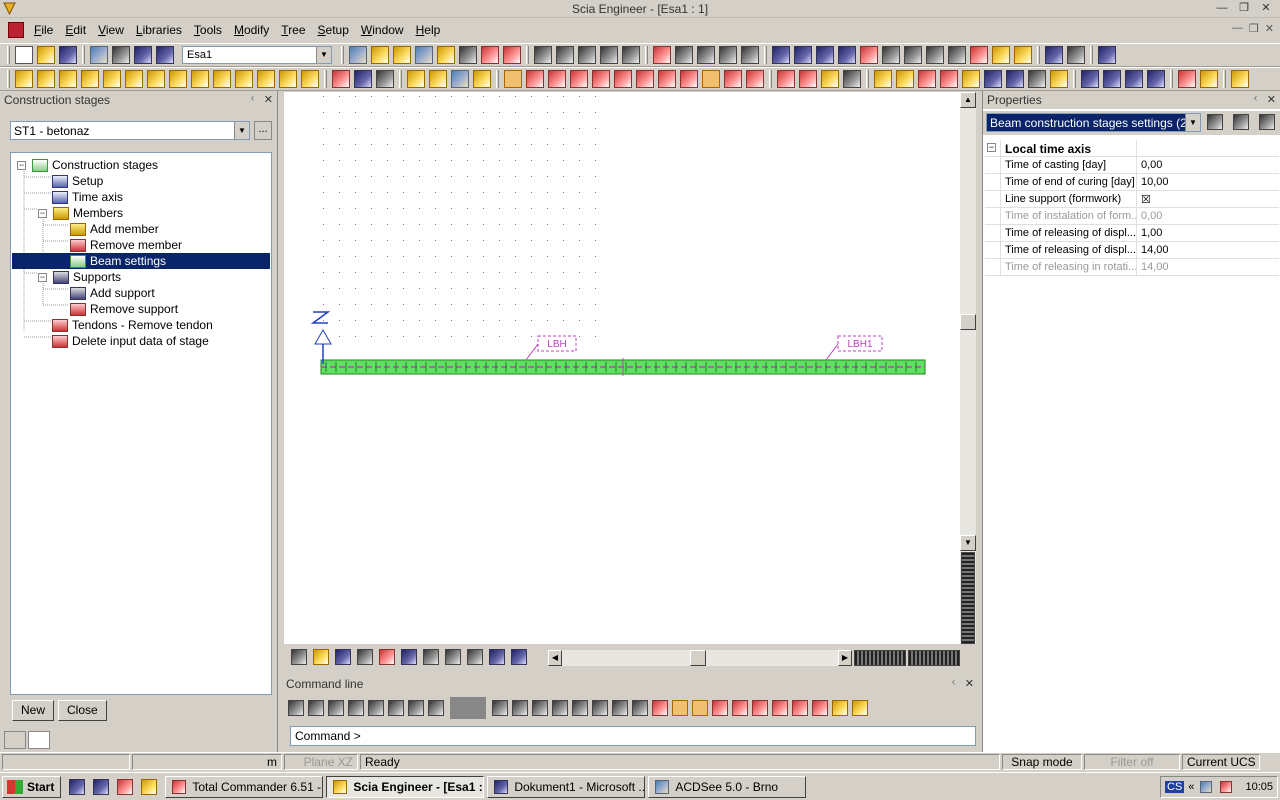  Describe the element at coordinates (1240, 79) in the screenshot. I see `tool-20-icon` at that location.